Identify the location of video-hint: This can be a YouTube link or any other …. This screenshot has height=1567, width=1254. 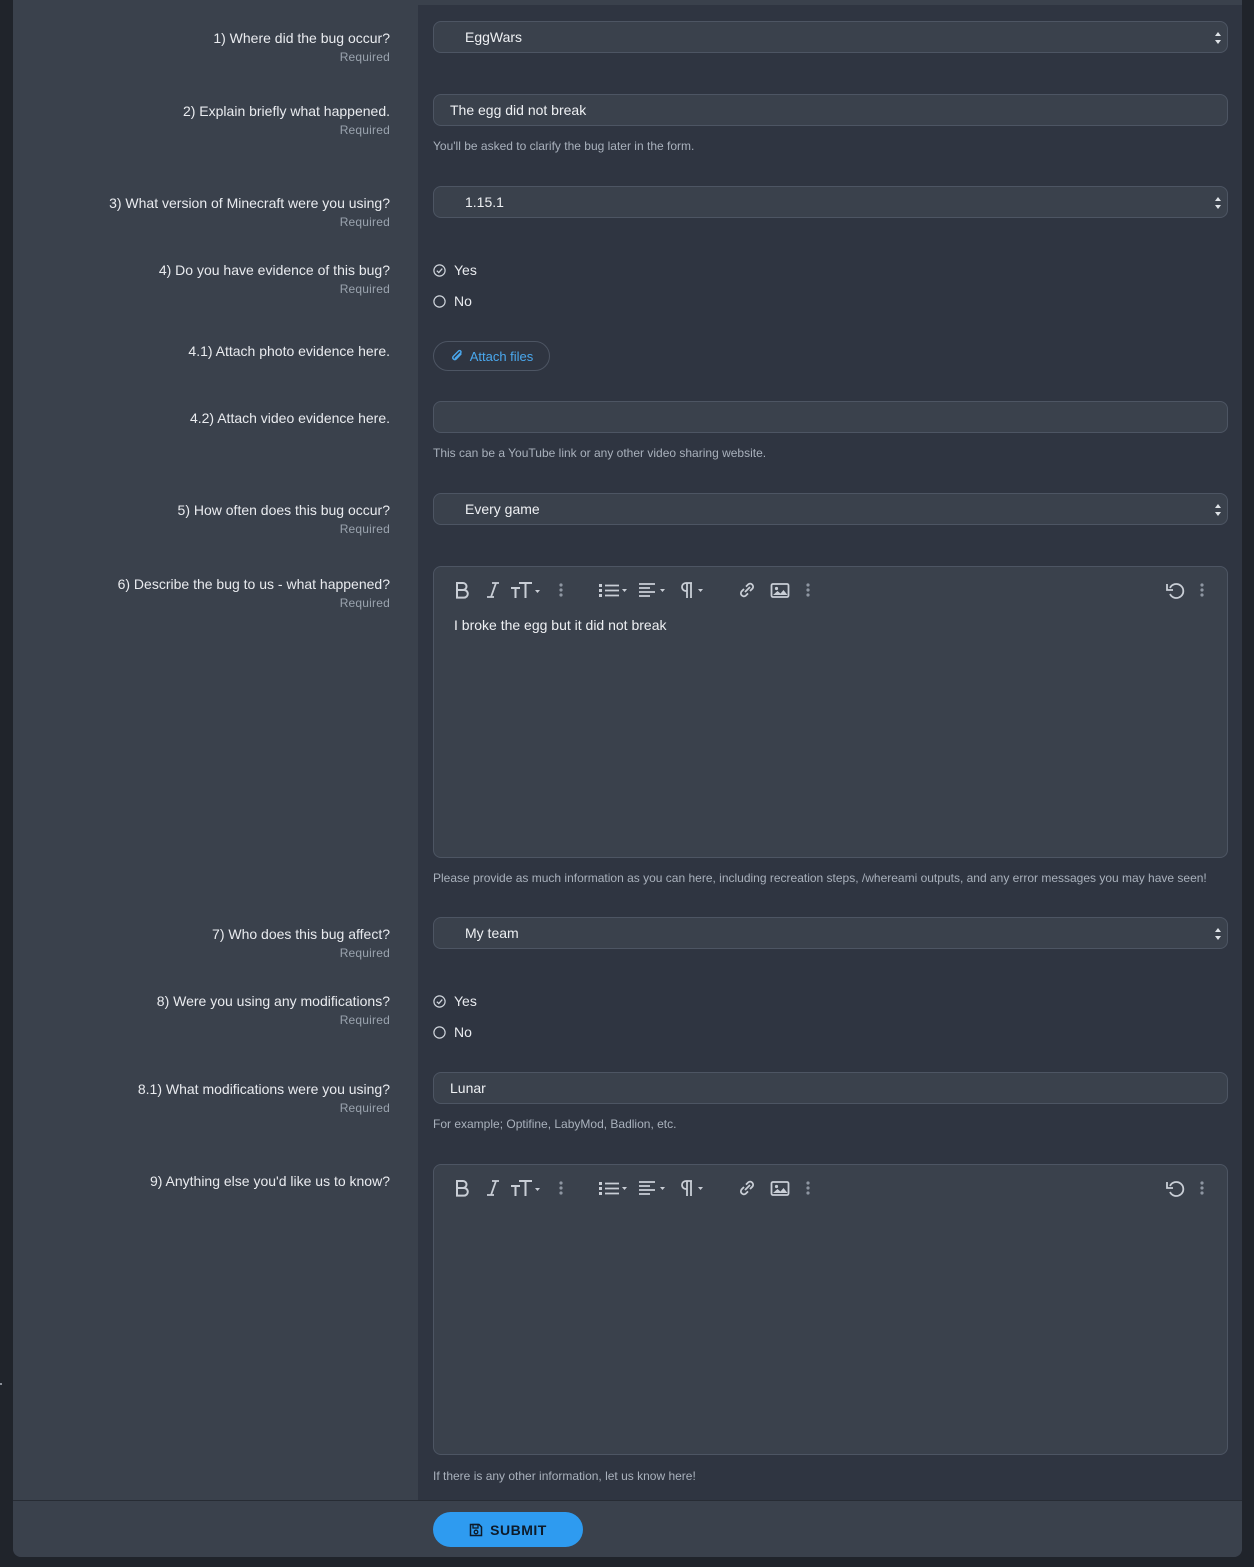
(600, 453).